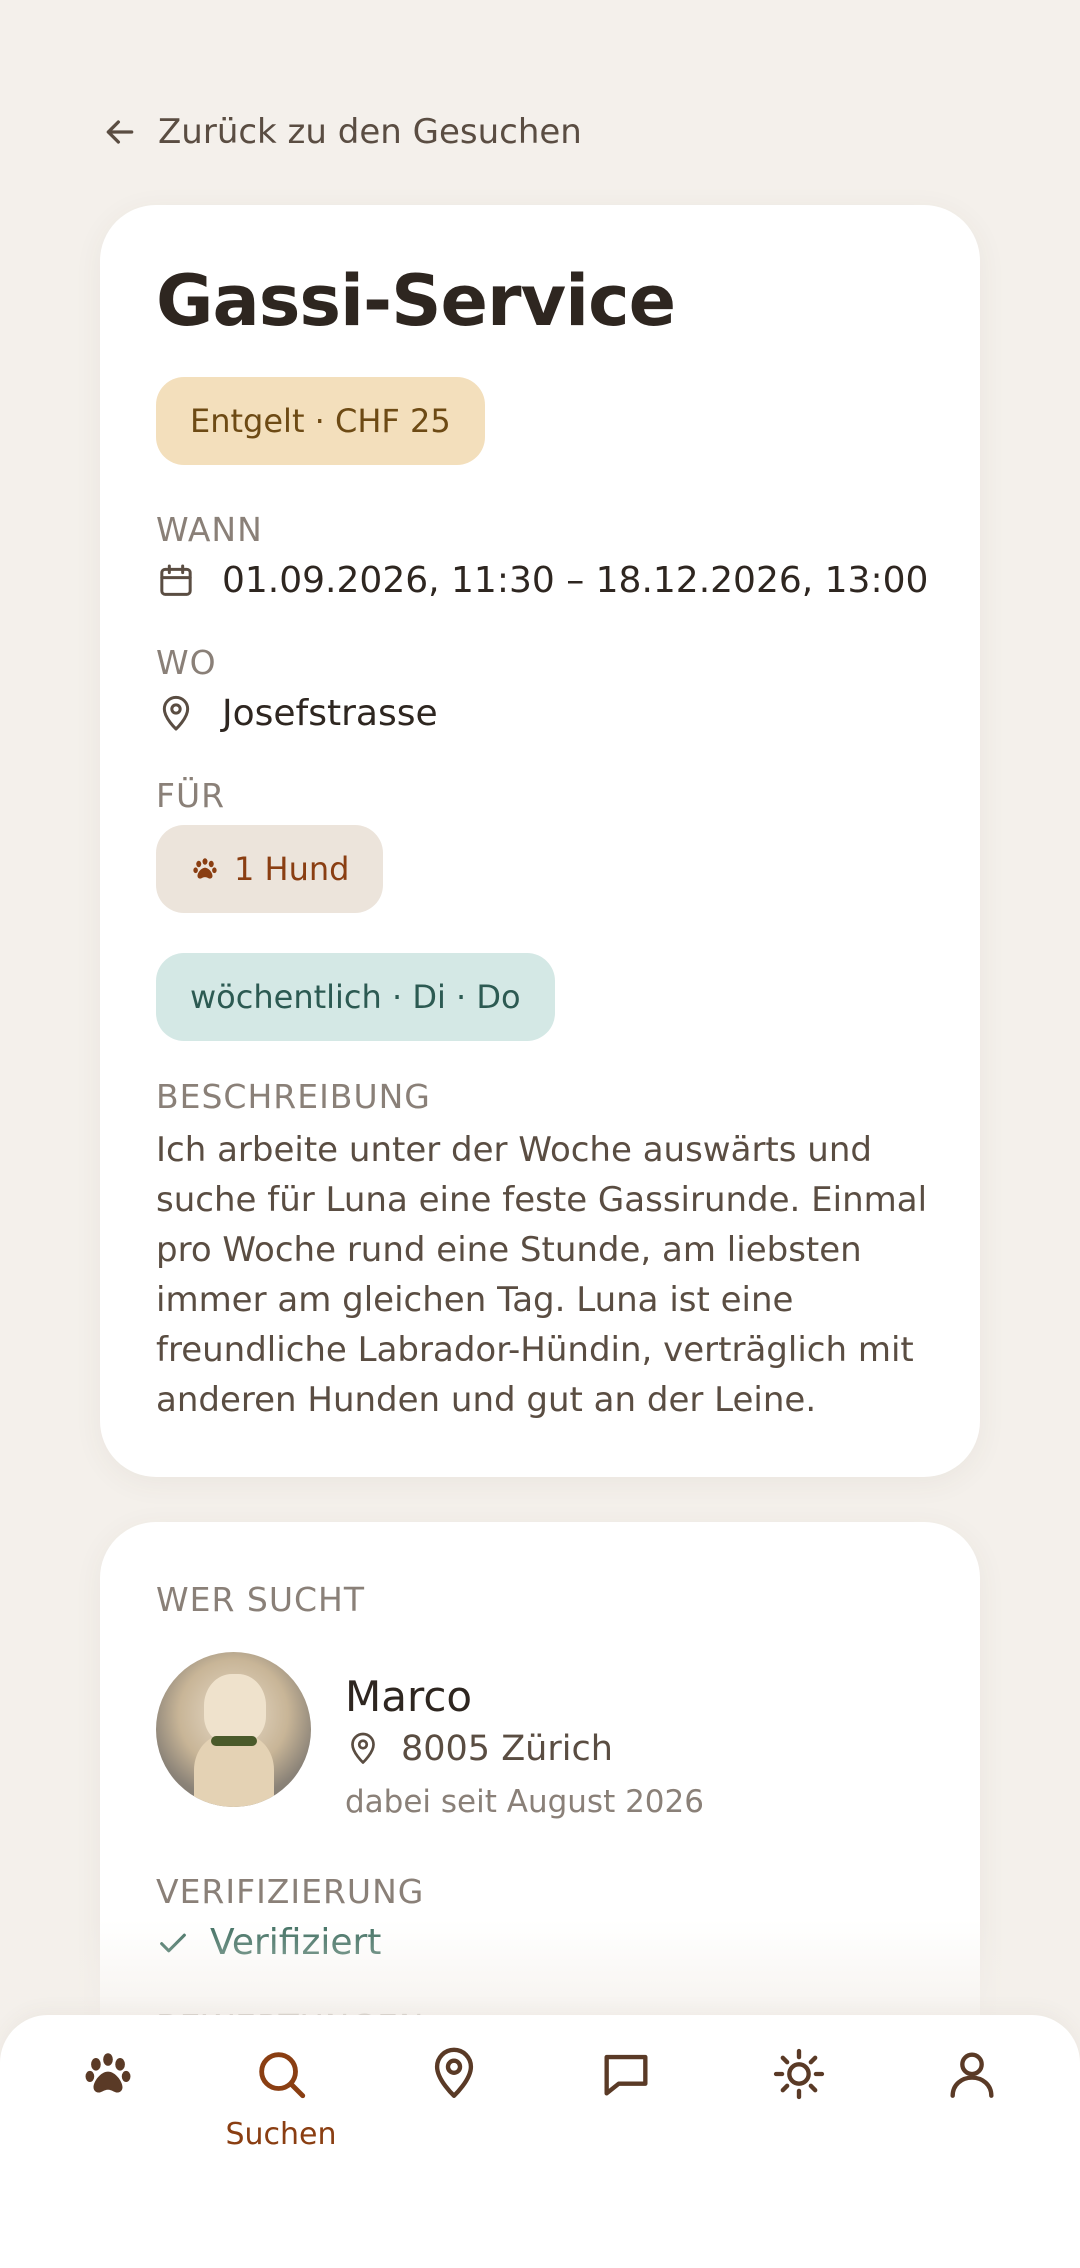  Describe the element at coordinates (408, 1696) in the screenshot. I see `seeker-name: Marco` at that location.